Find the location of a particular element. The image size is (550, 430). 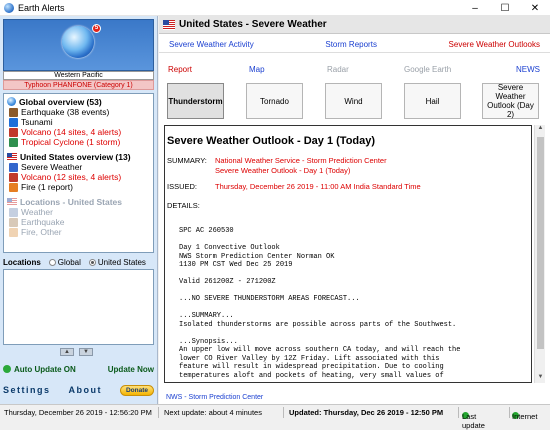

tab-map: Map is located at coordinates (257, 69).